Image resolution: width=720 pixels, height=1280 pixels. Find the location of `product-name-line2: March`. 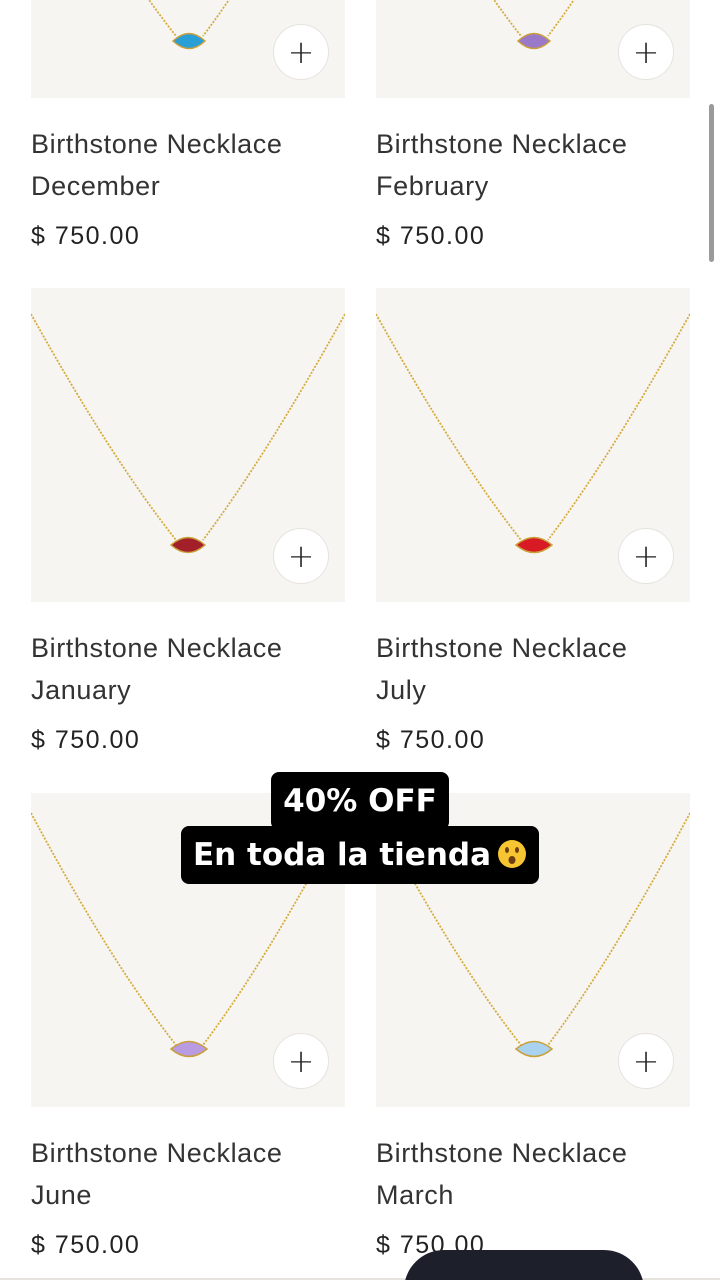

product-name-line2: March is located at coordinates (533, 1195).